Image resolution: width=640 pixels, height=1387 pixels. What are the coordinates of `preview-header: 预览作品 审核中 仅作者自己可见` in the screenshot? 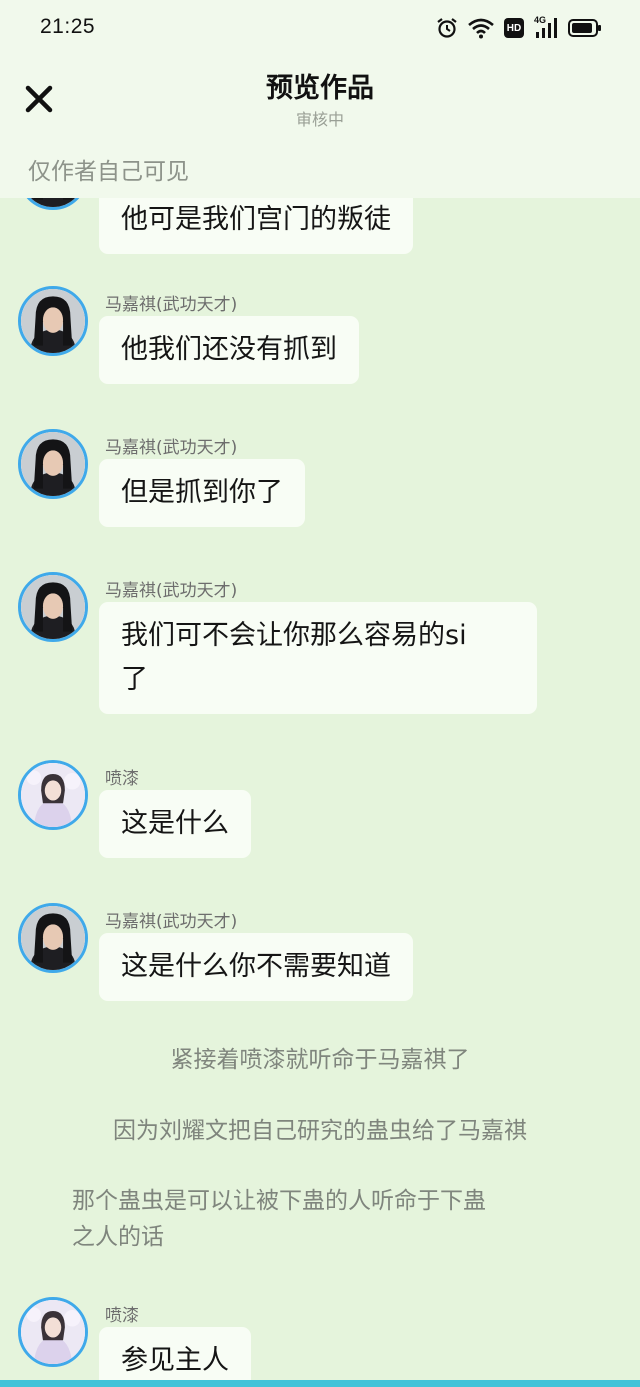 It's located at (320, 127).